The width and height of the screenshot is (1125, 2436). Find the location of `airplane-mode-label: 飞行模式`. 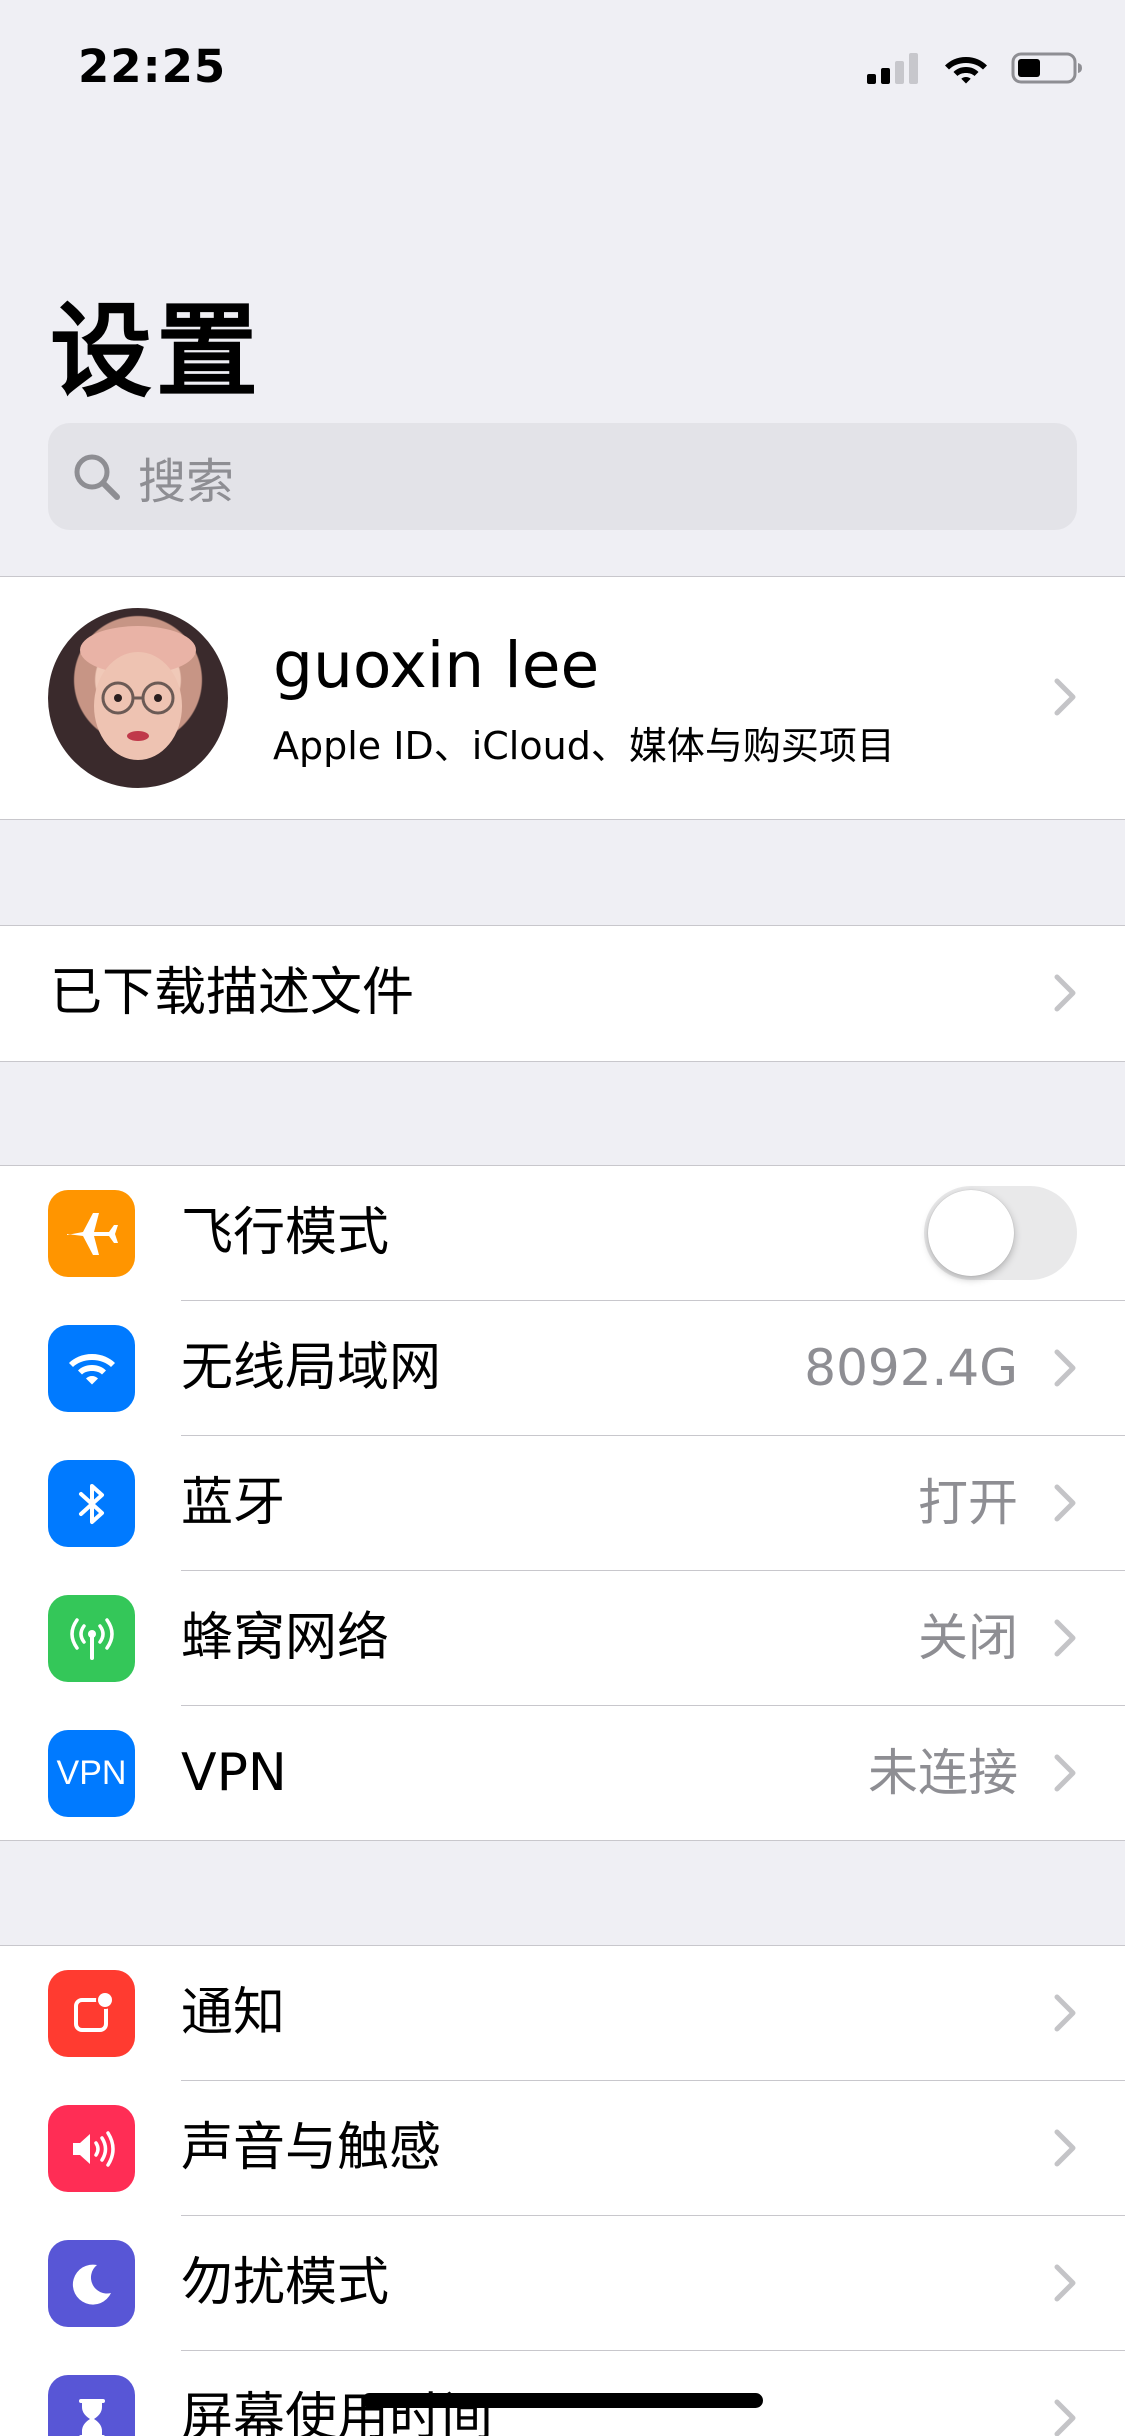

airplane-mode-label: 飞行模式 is located at coordinates (285, 1233).